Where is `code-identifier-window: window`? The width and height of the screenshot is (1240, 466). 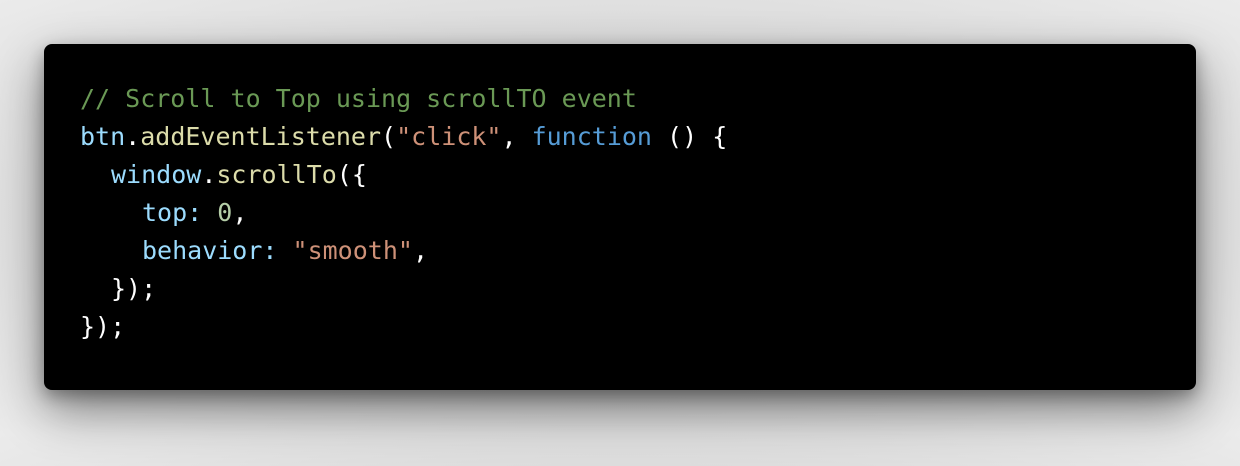 code-identifier-window: window is located at coordinates (156, 174).